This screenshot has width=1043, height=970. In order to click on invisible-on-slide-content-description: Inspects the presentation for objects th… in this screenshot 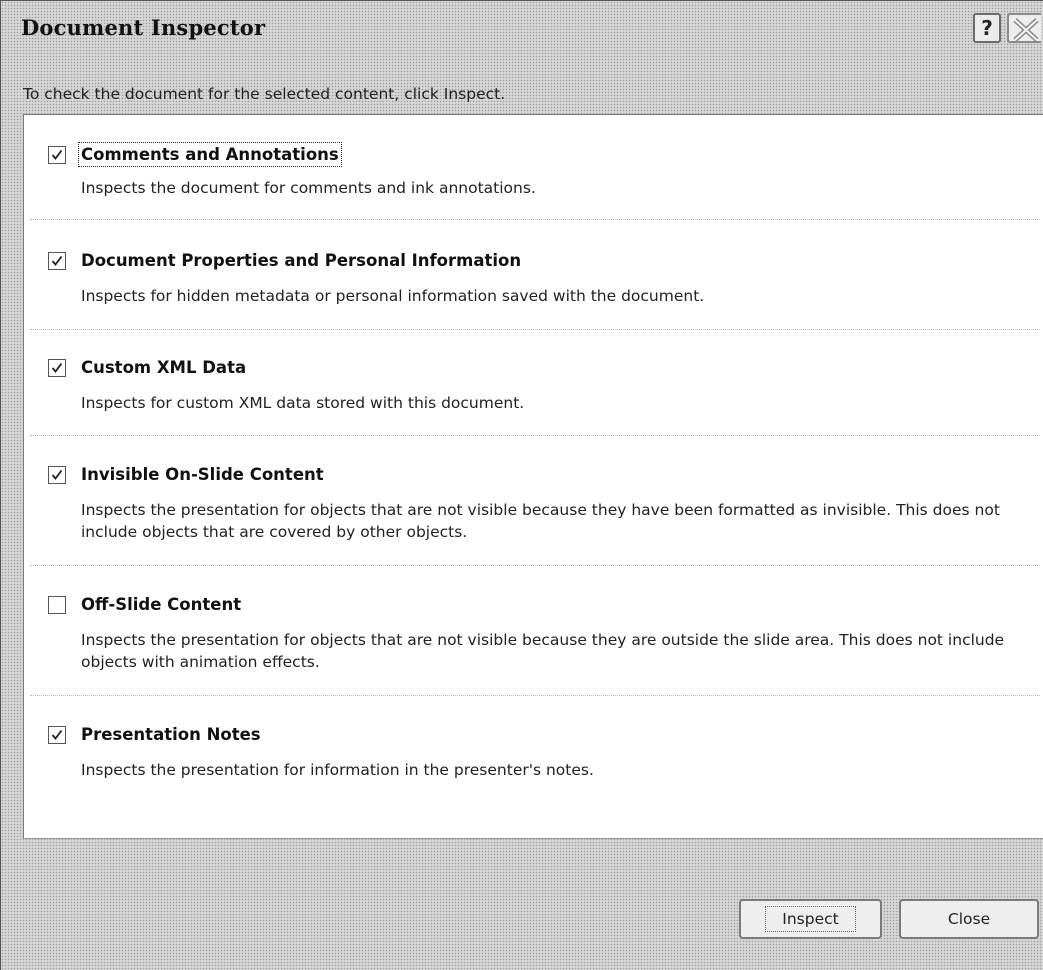, I will do `click(540, 521)`.